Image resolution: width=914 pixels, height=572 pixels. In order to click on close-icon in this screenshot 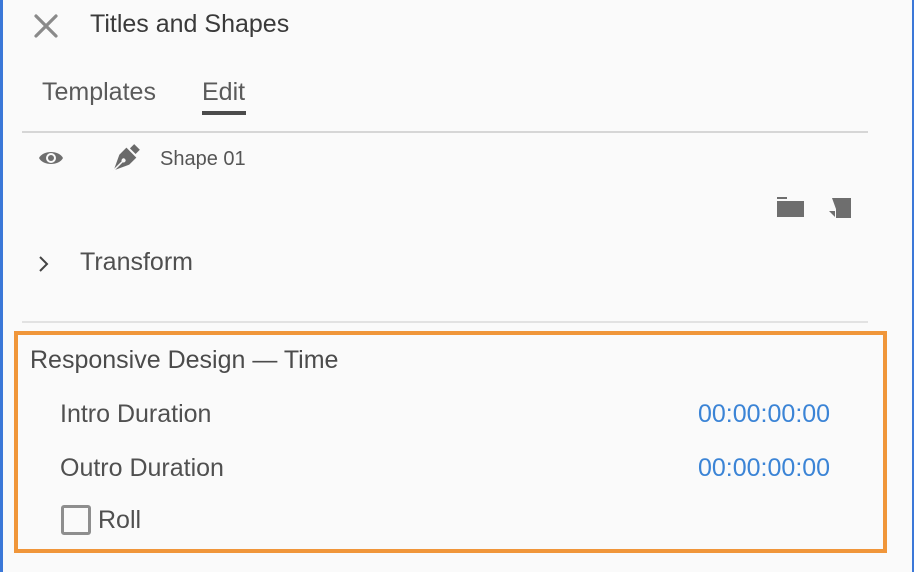, I will do `click(46, 26)`.